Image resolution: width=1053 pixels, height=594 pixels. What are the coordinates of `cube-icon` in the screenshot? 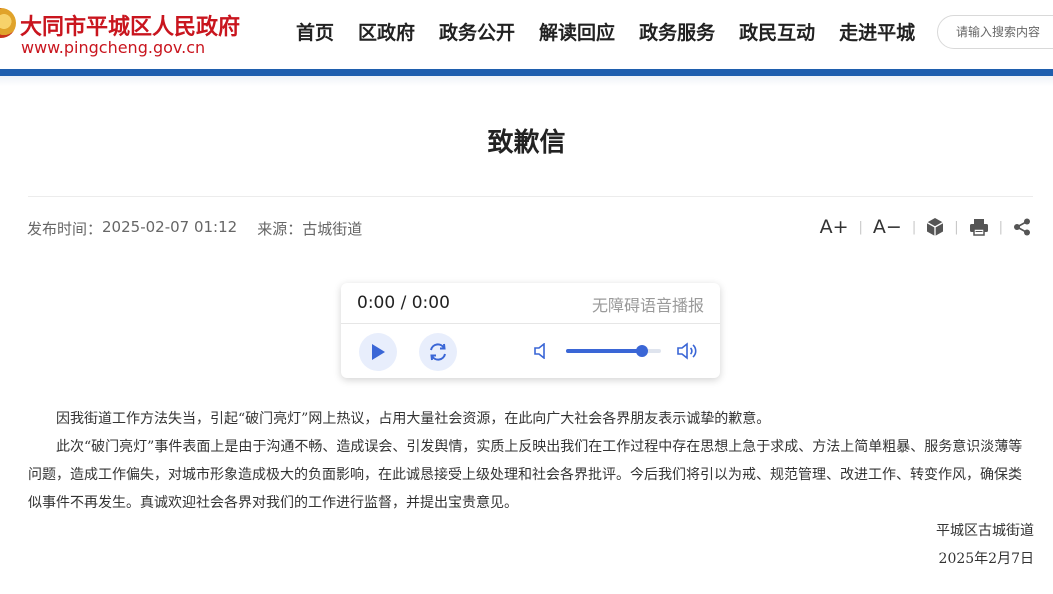 It's located at (935, 227).